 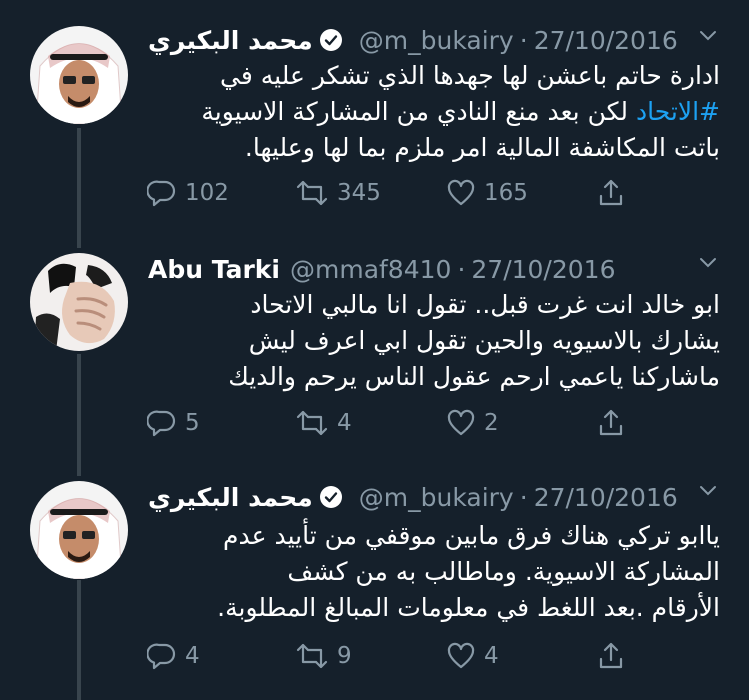 What do you see at coordinates (214, 269) in the screenshot?
I see `author-name: Abu Tarki` at bounding box center [214, 269].